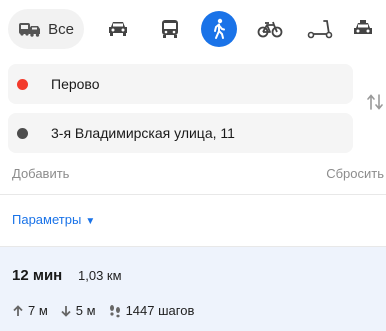 The width and height of the screenshot is (386, 331). Describe the element at coordinates (68, 311) in the screenshot. I see `arrow-down-icon` at that location.